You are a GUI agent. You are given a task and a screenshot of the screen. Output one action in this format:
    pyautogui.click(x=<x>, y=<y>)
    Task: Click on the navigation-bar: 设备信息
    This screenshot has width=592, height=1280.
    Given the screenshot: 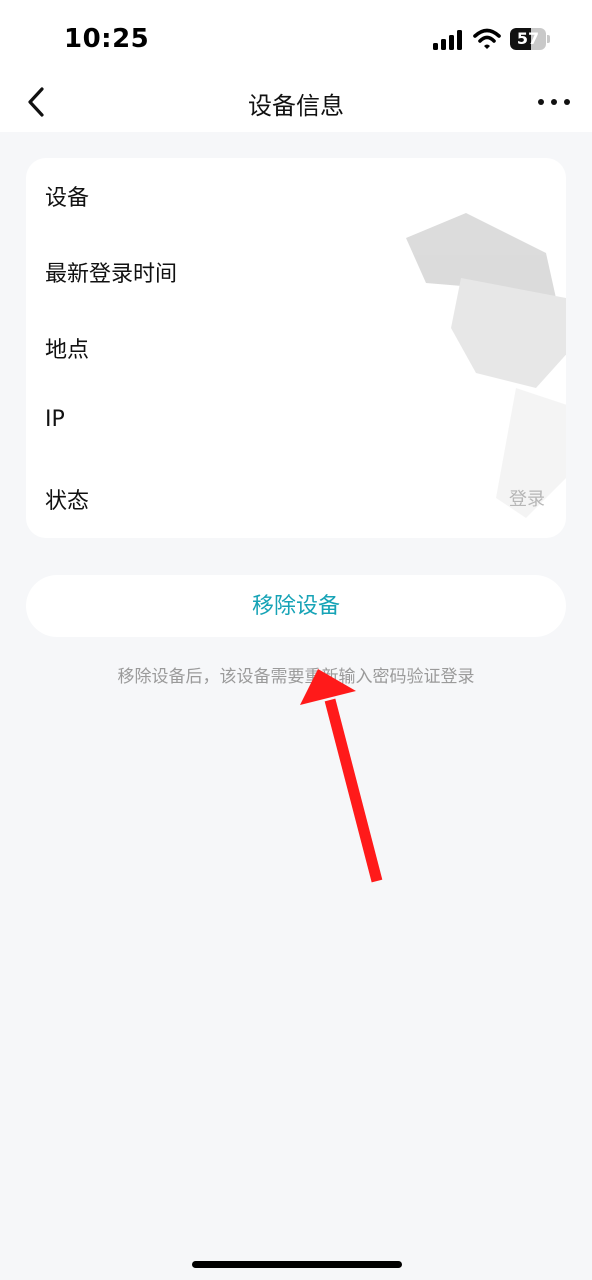 What is the action you would take?
    pyautogui.click(x=296, y=102)
    